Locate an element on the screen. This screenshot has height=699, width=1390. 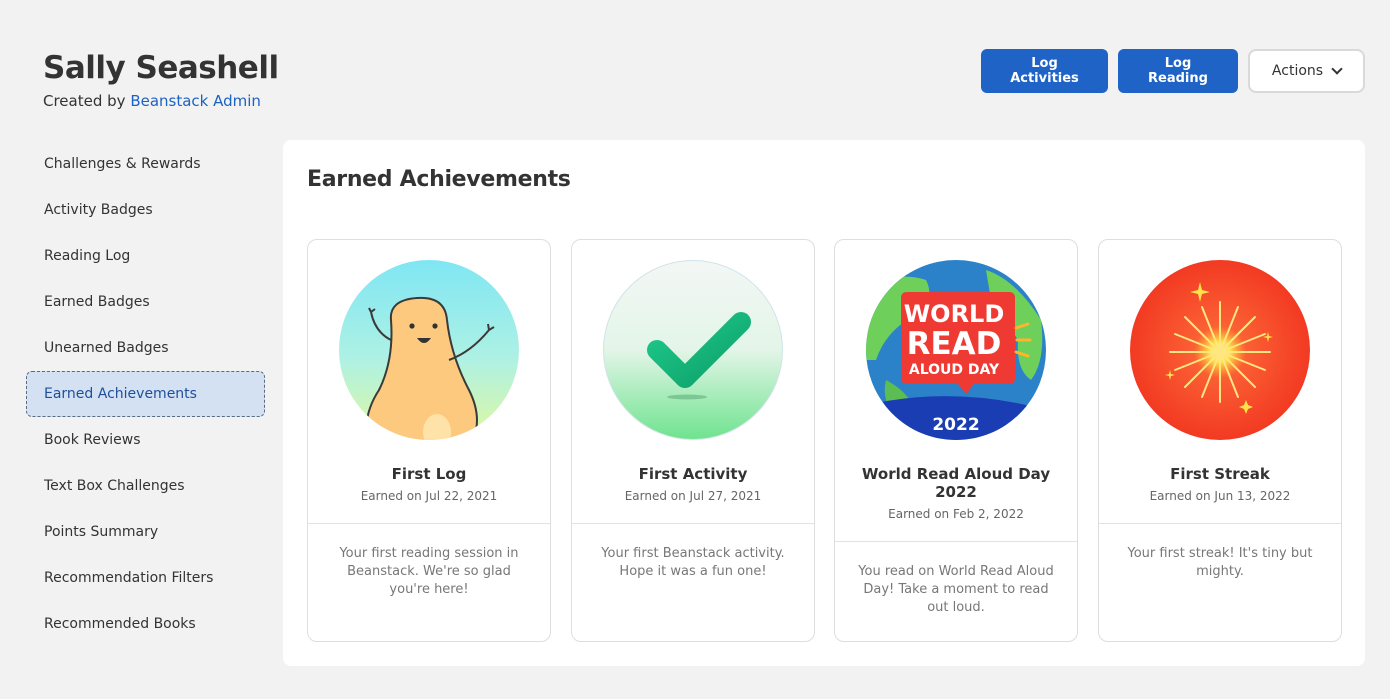
sidebar-item-earned-achievements: Earned Achievements is located at coordinates (145, 394).